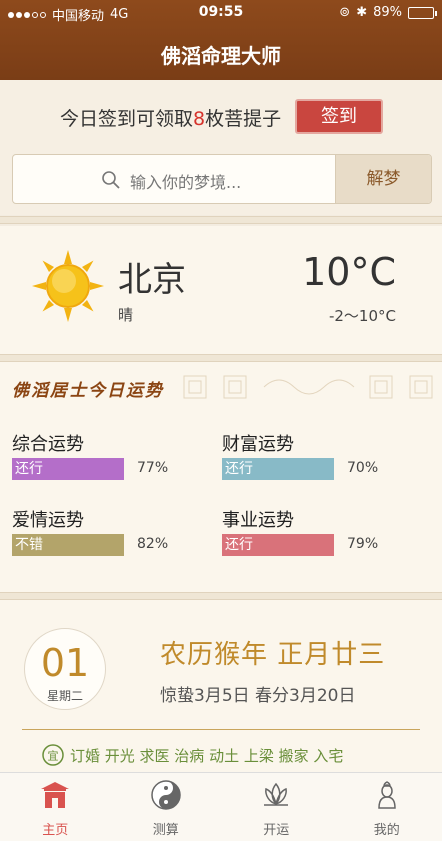 This screenshot has height=841, width=442. I want to click on tab-label: 主页, so click(55, 830).